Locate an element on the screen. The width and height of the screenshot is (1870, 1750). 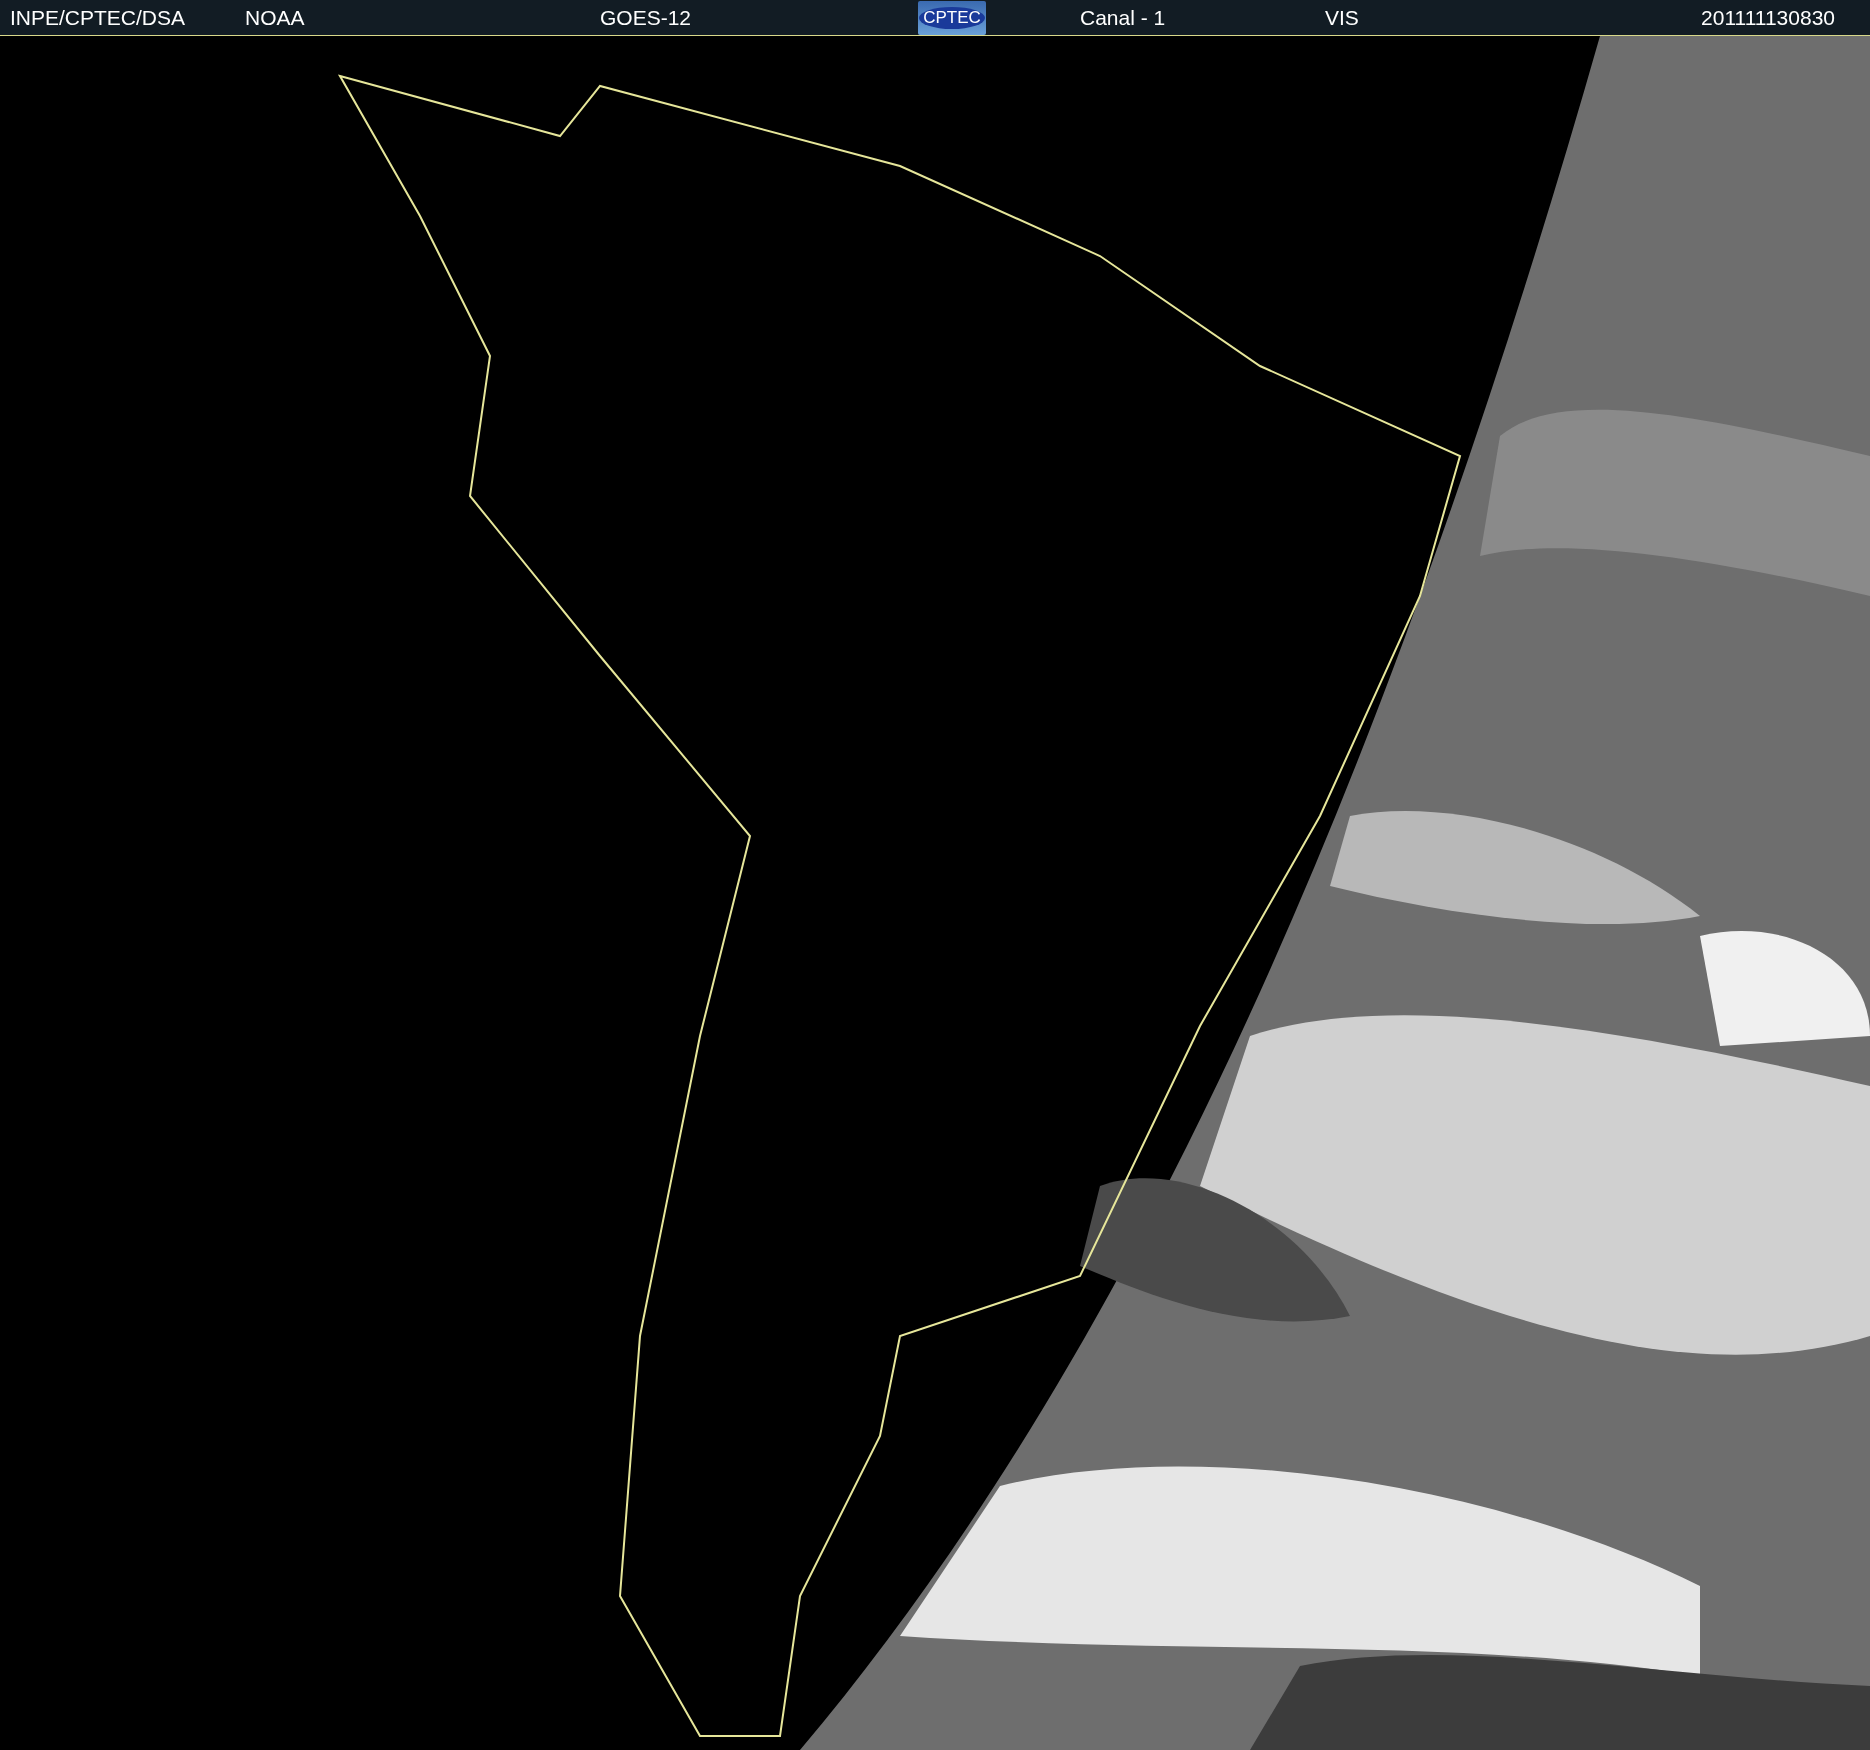
band-label: VIS is located at coordinates (1342, 17).